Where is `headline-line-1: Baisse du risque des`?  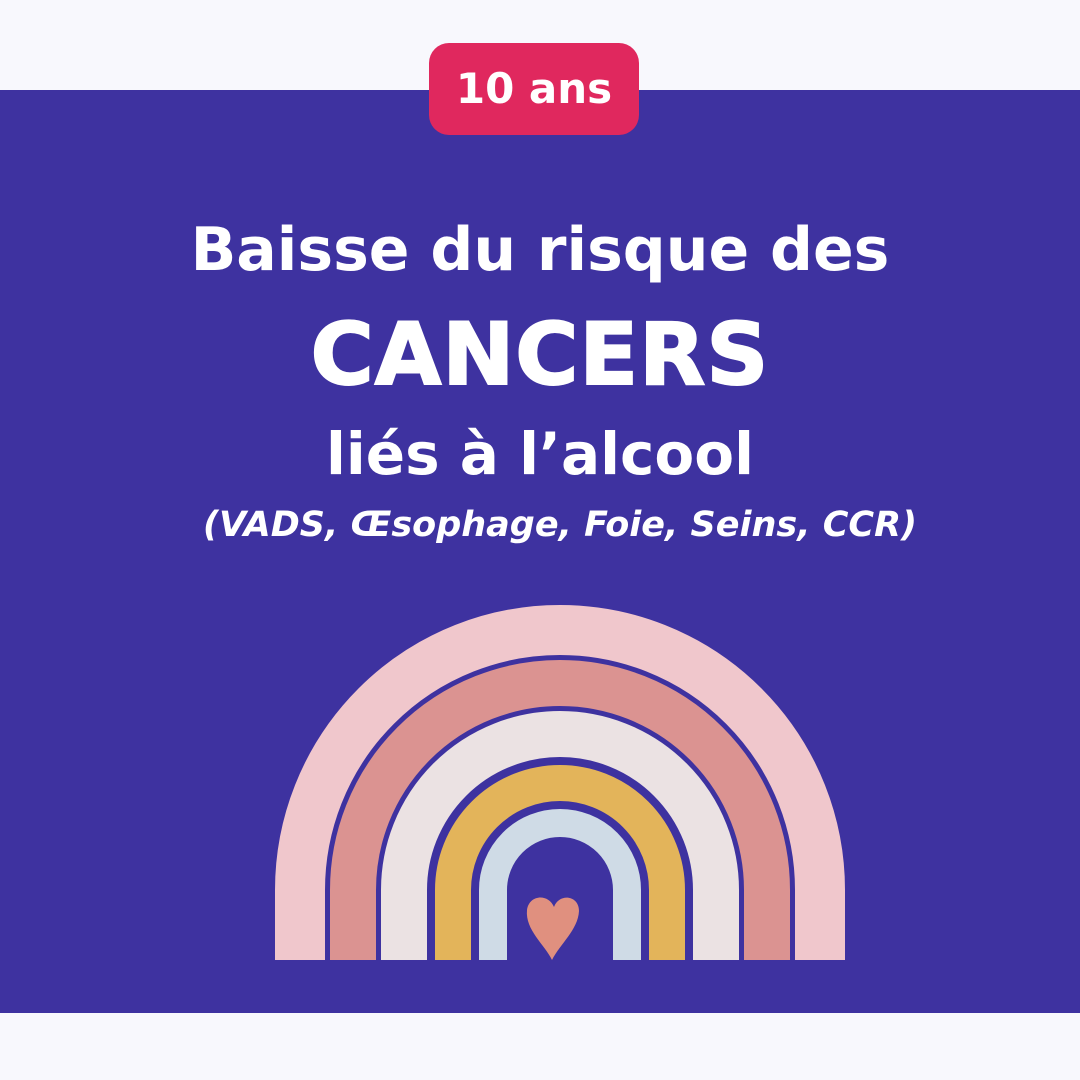 headline-line-1: Baisse du risque des is located at coordinates (540, 250).